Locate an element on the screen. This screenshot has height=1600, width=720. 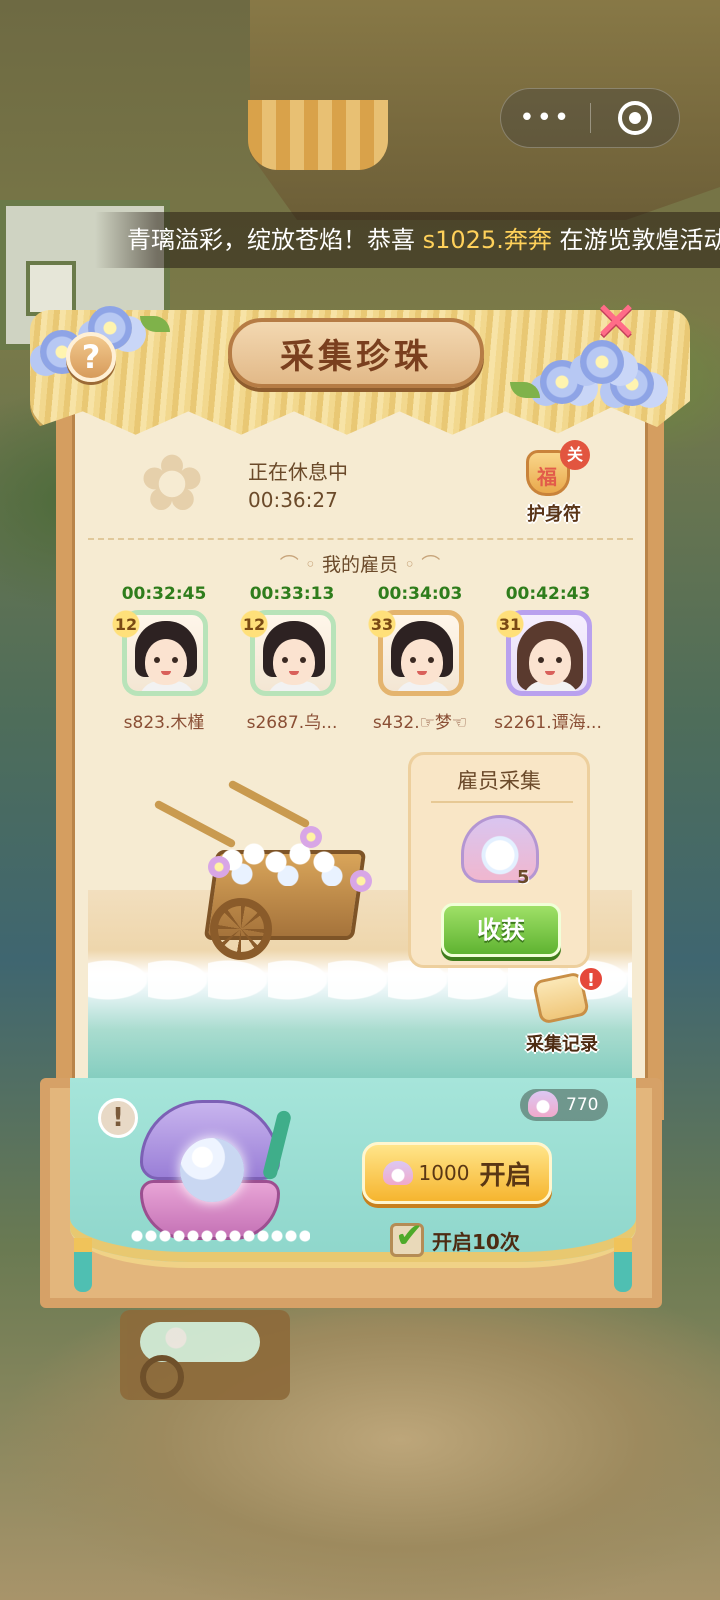
marquee-player-name: s1025.奔奔 is located at coordinates (487, 240).